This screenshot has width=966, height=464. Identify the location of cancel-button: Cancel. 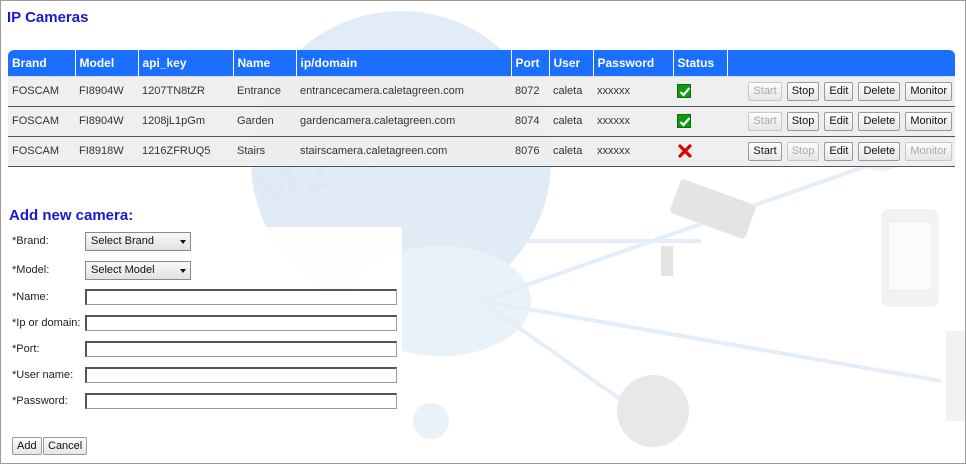
(65, 446).